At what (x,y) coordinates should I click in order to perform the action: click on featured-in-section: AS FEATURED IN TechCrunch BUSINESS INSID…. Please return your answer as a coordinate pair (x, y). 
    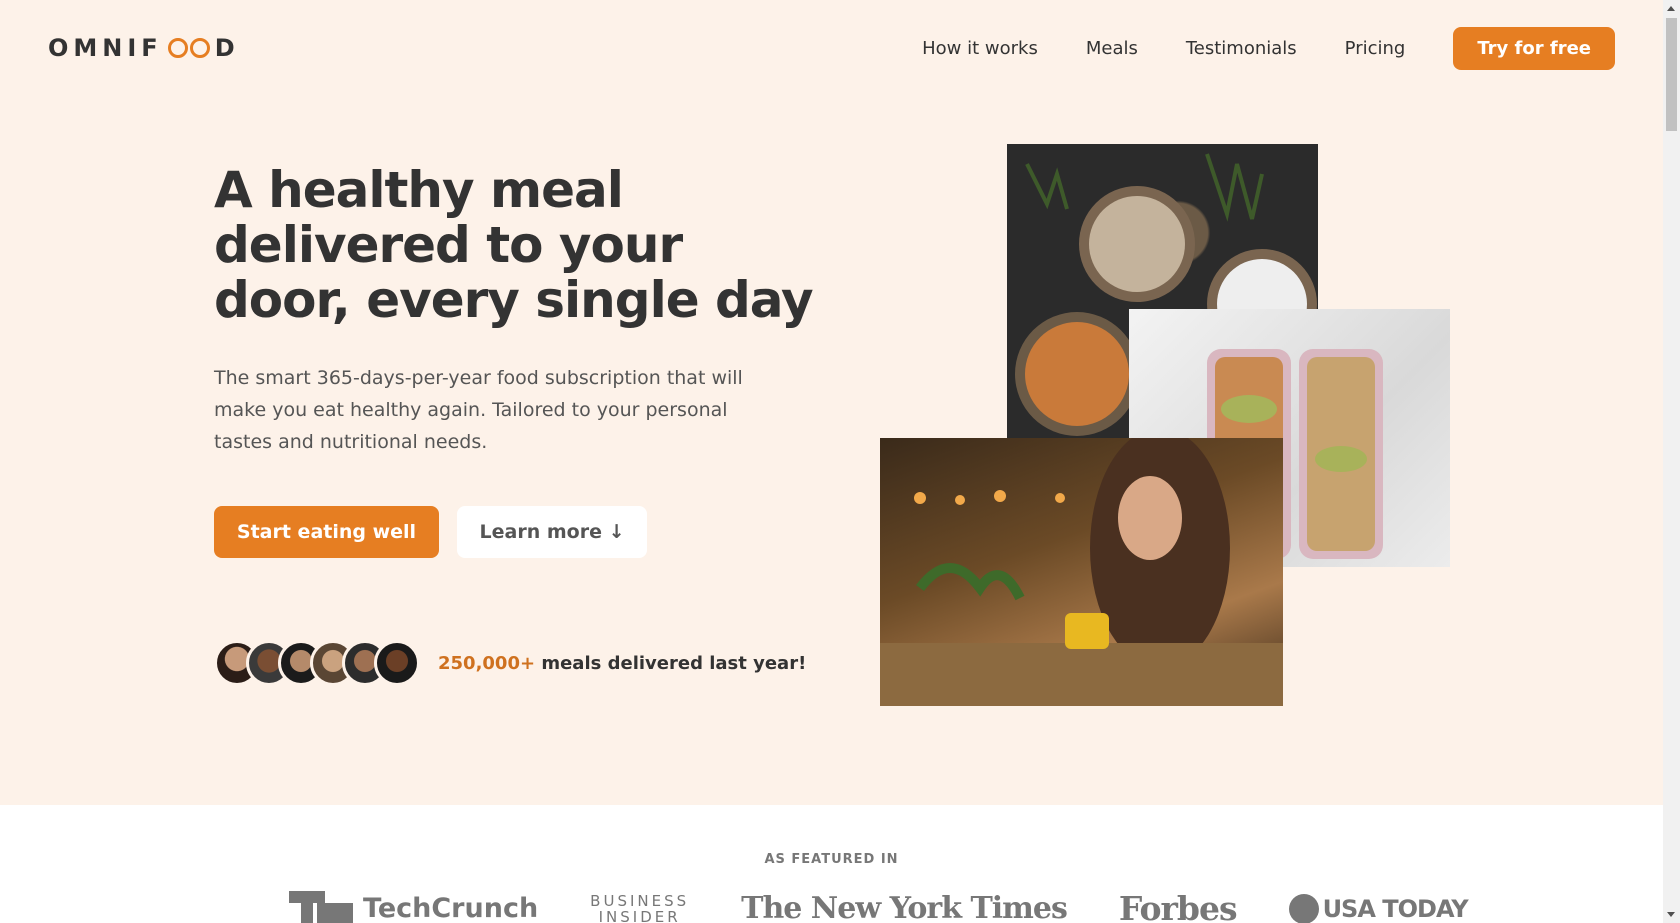
    Looking at the image, I should click on (831, 864).